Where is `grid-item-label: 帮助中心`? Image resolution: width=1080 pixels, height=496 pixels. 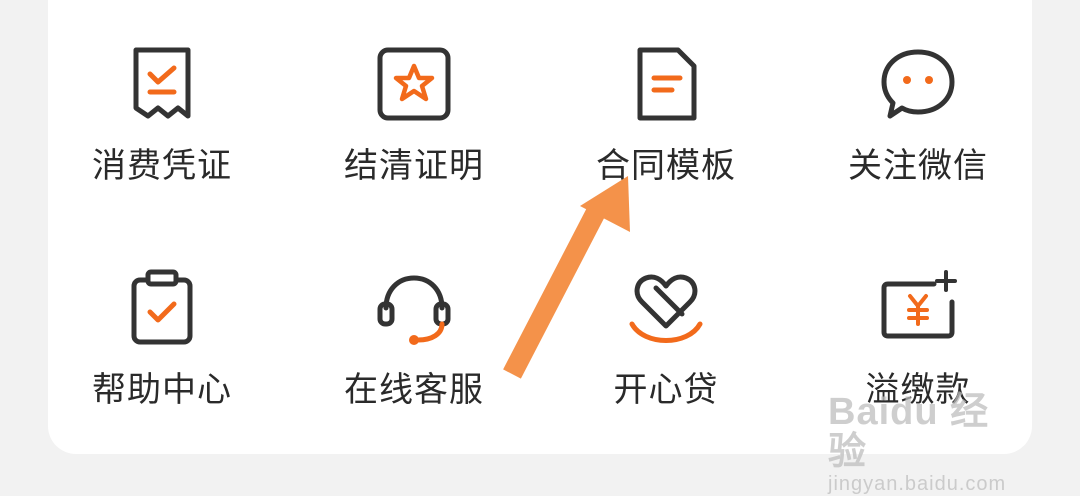
grid-item-label: 帮助中心 is located at coordinates (162, 390).